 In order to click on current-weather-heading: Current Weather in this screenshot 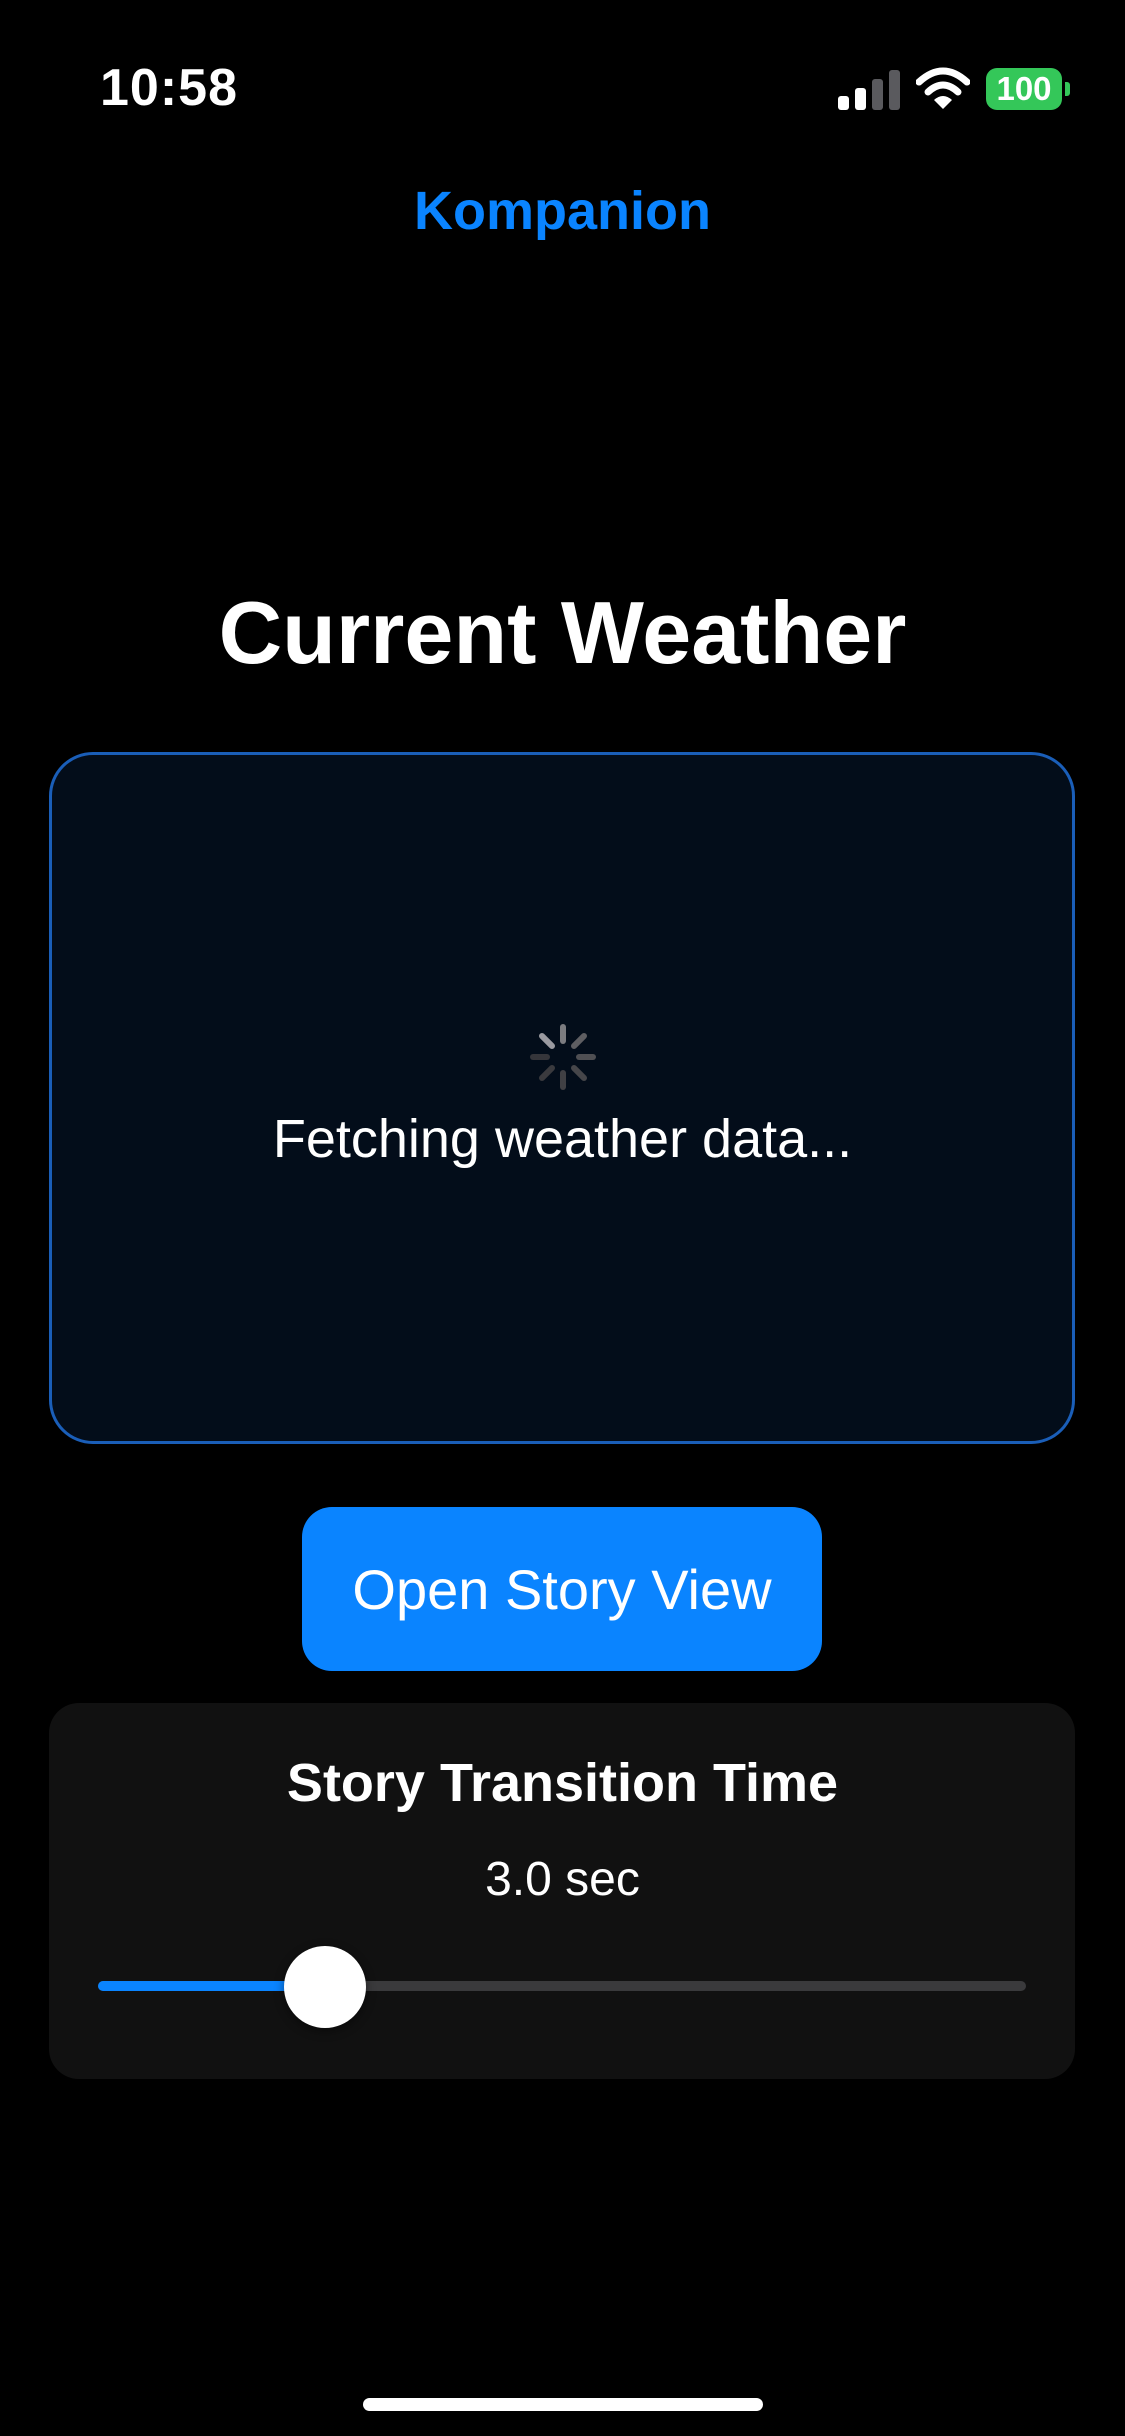, I will do `click(562, 632)`.